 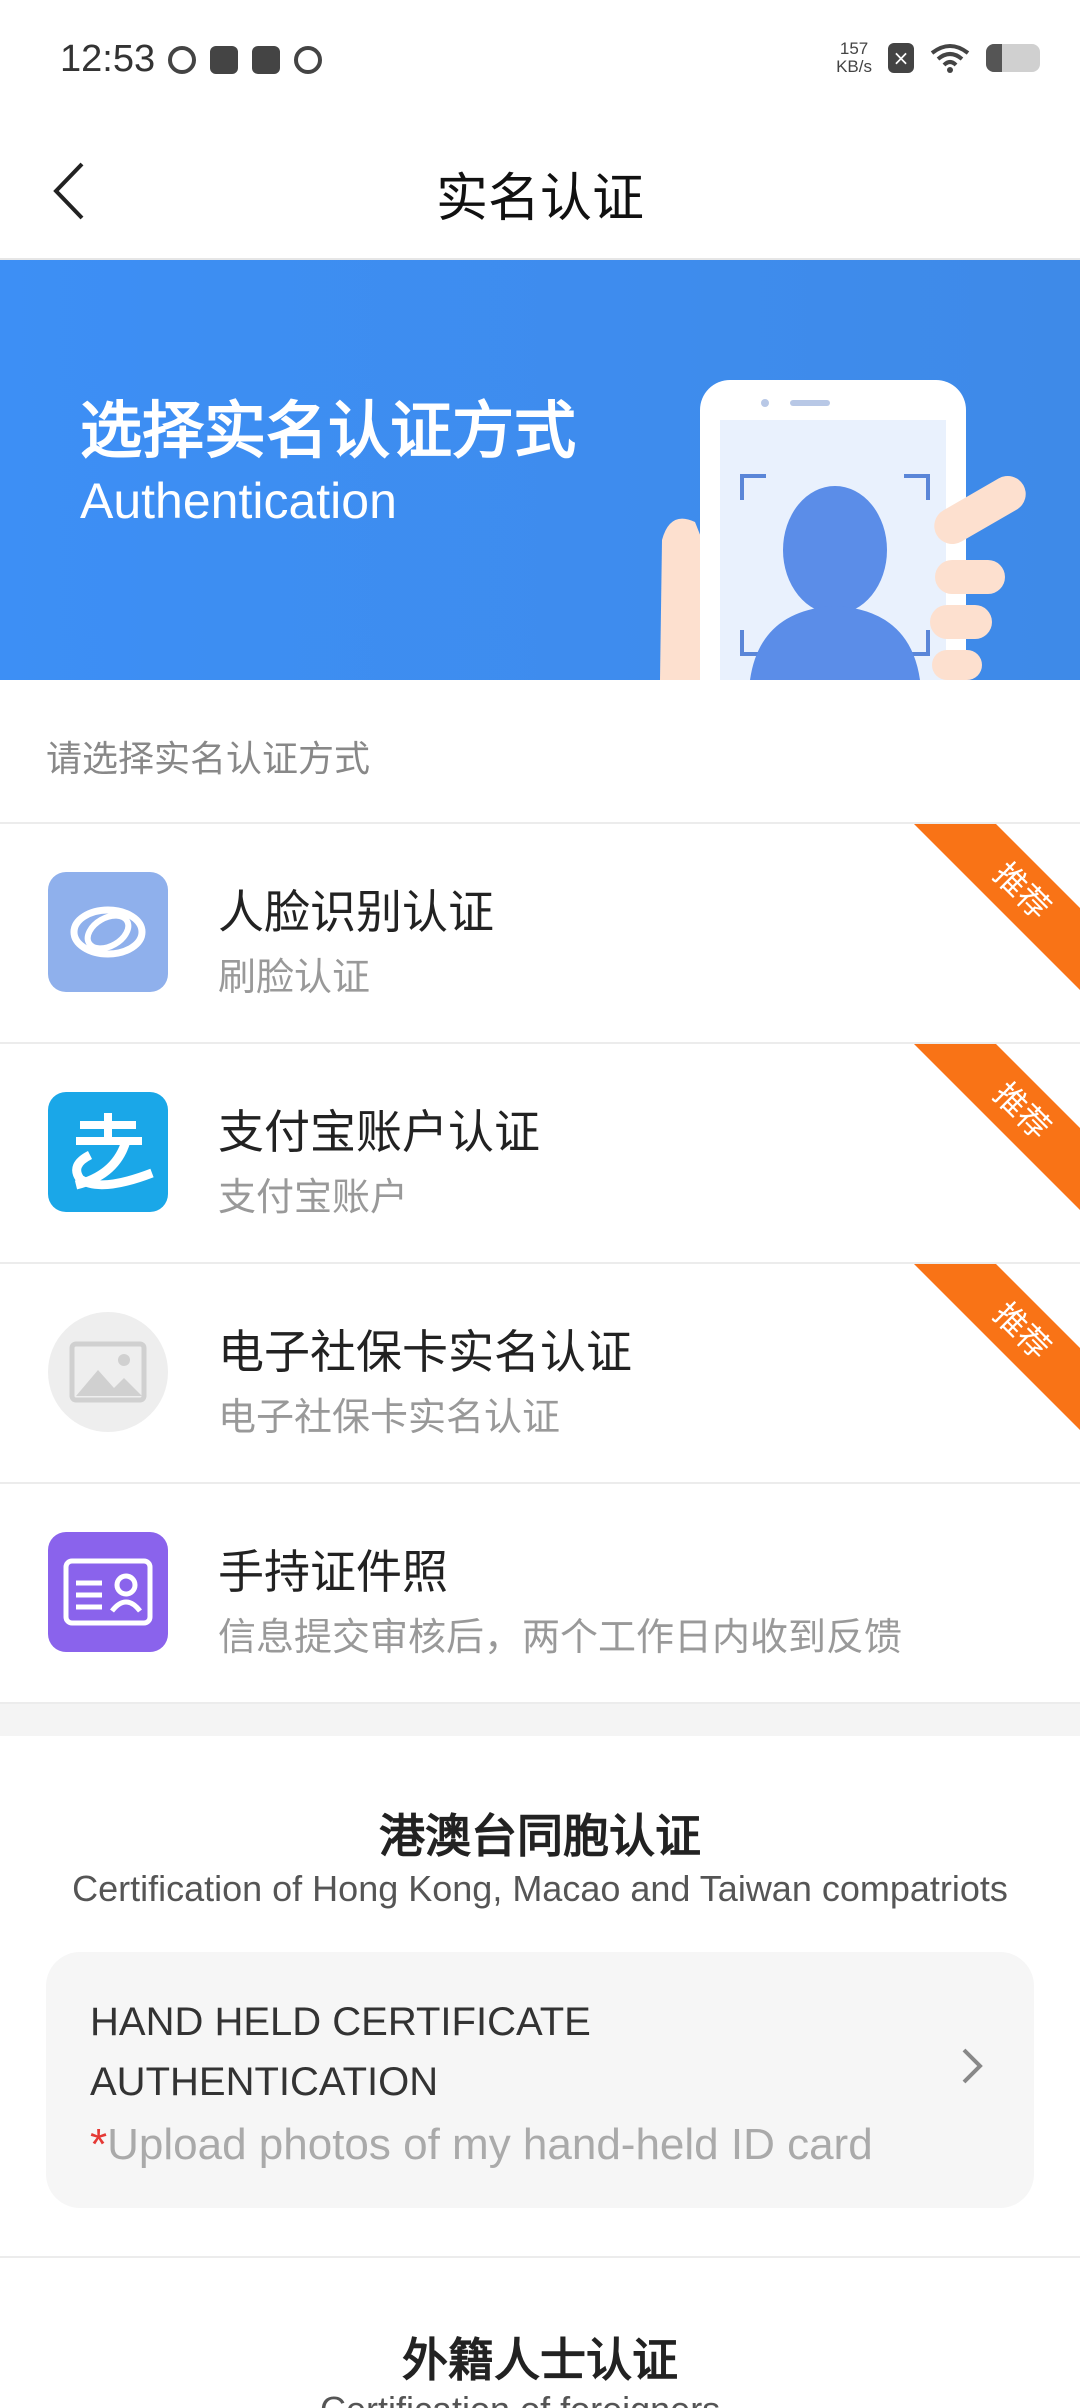 I want to click on method-title: 手持证件照, so click(x=333, y=1572).